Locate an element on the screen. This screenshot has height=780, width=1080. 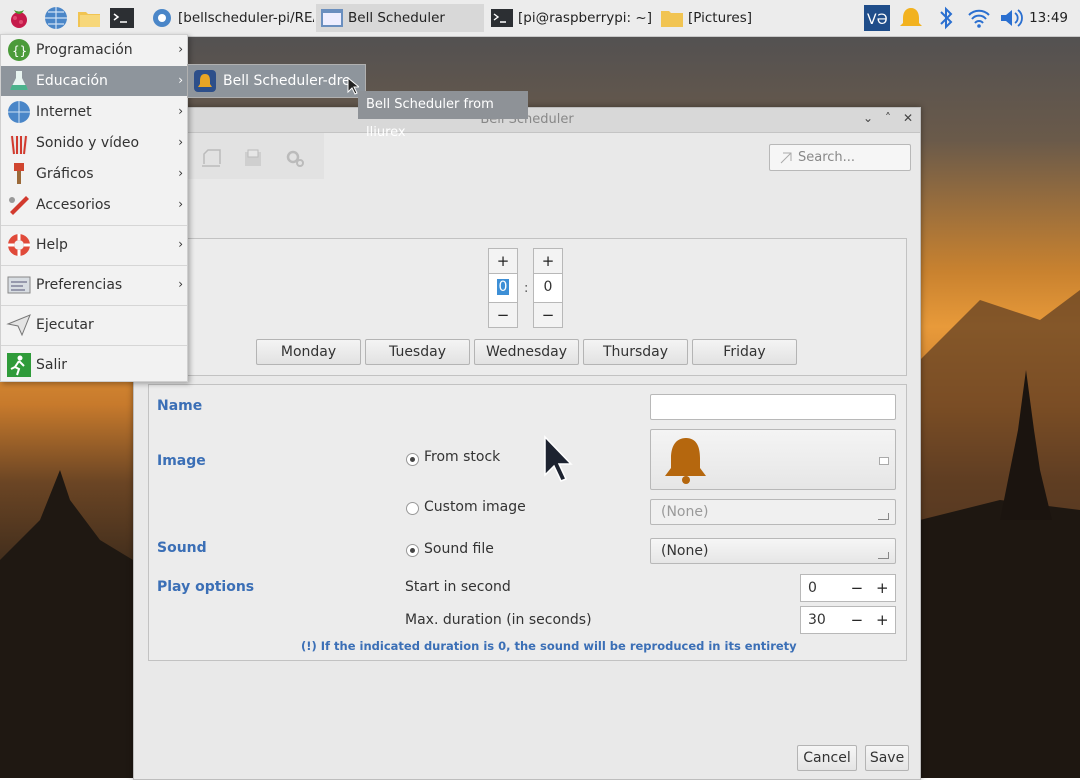
start-in-second-label: Start in second is located at coordinates (458, 587).